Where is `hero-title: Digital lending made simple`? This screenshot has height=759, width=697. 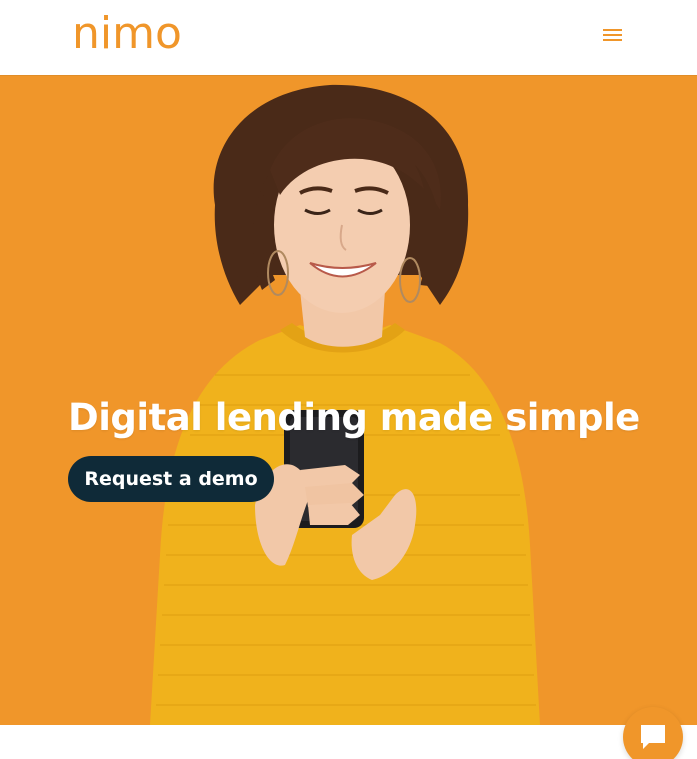
hero-title: Digital lending made simple is located at coordinates (354, 417).